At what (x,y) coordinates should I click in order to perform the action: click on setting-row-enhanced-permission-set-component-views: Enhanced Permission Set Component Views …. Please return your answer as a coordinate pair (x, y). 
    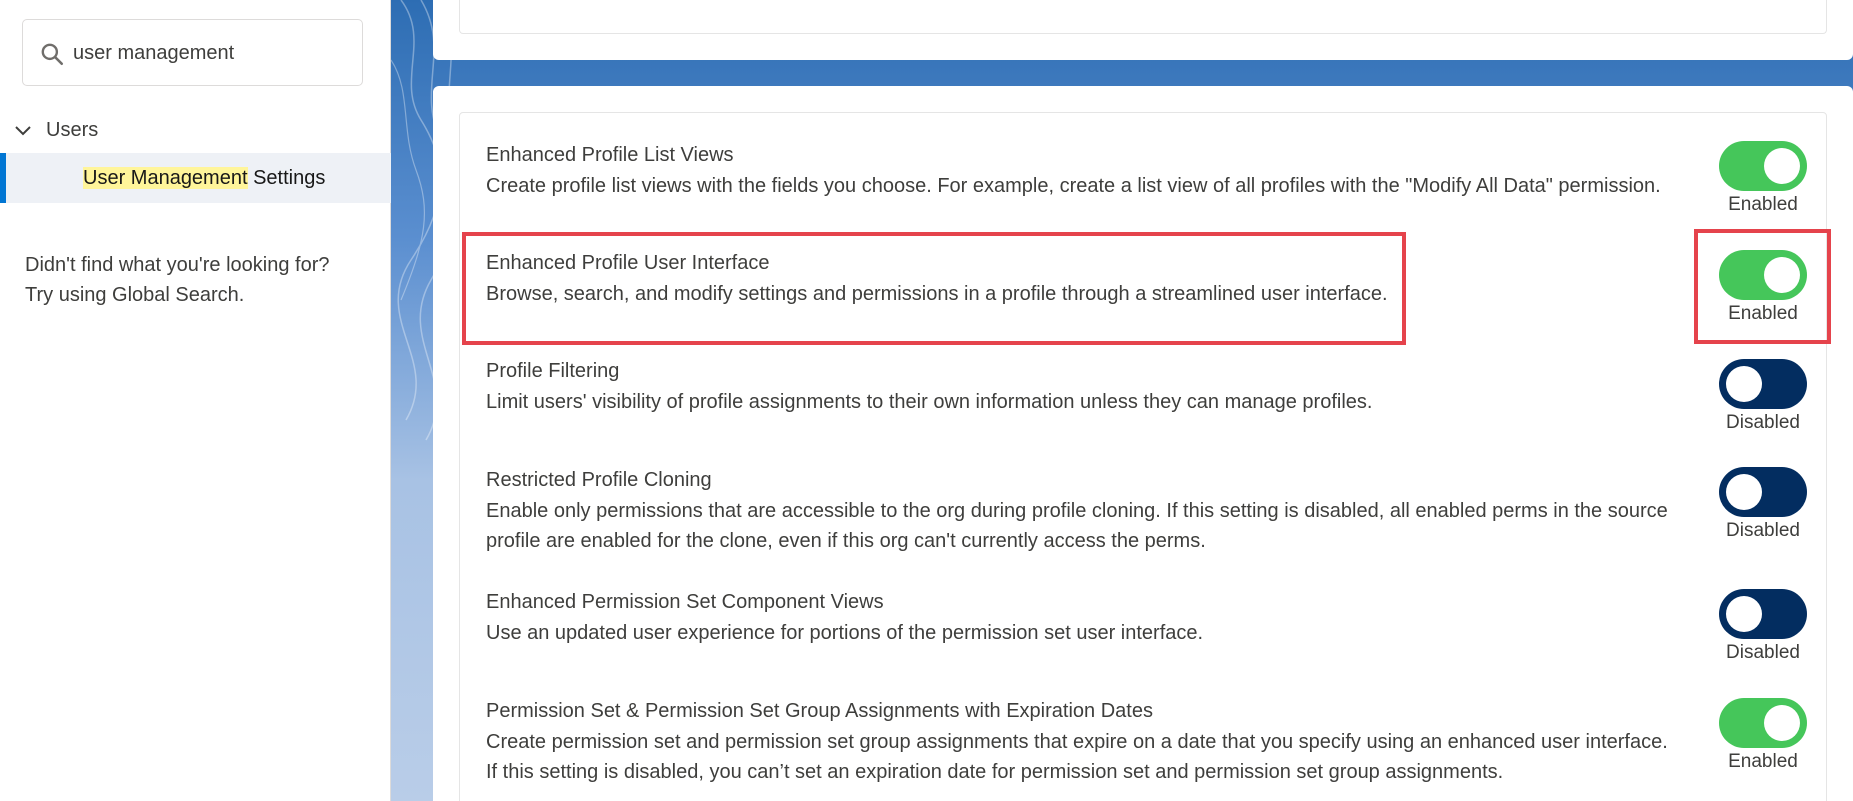
    Looking at the image, I should click on (1156, 618).